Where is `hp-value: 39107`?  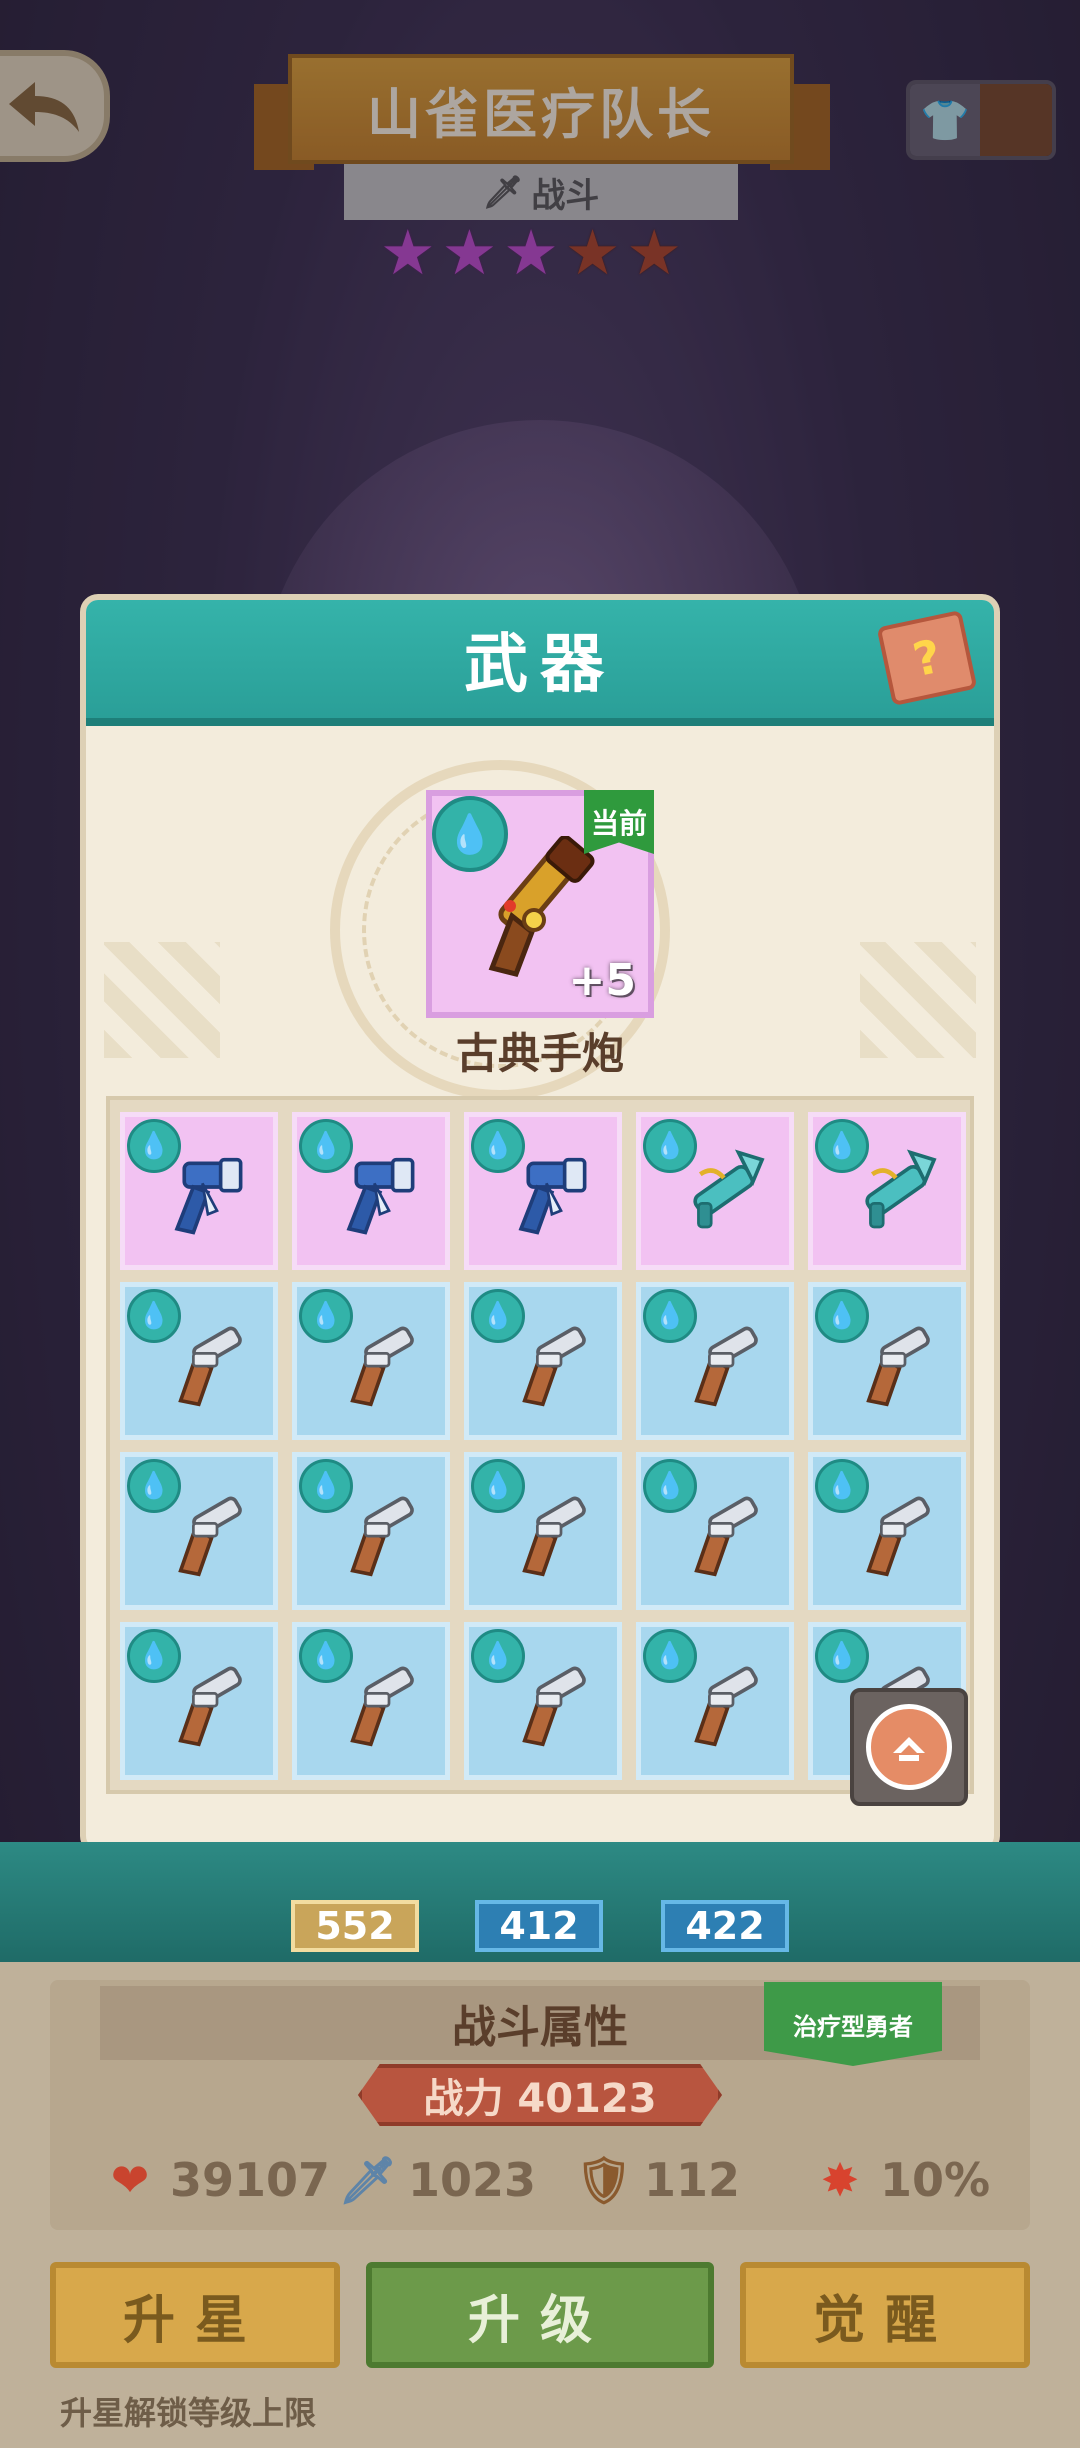 hp-value: 39107 is located at coordinates (250, 2180).